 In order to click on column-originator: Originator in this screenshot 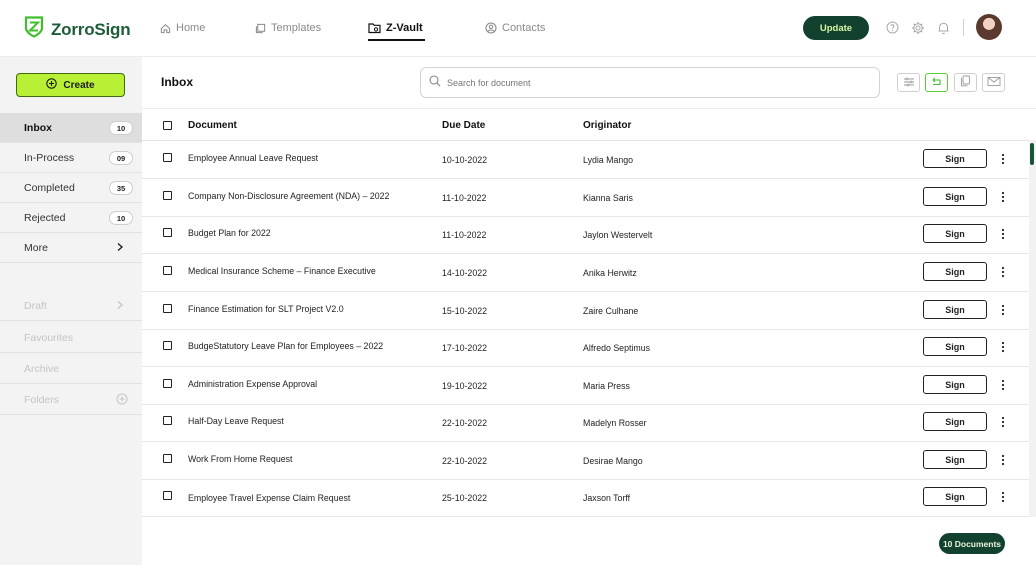, I will do `click(607, 125)`.